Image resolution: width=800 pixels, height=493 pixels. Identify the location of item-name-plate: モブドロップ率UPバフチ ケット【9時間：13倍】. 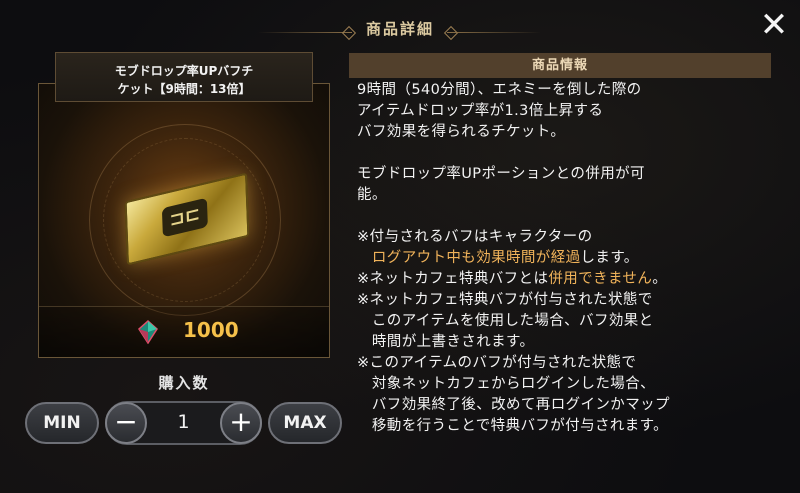
(184, 77).